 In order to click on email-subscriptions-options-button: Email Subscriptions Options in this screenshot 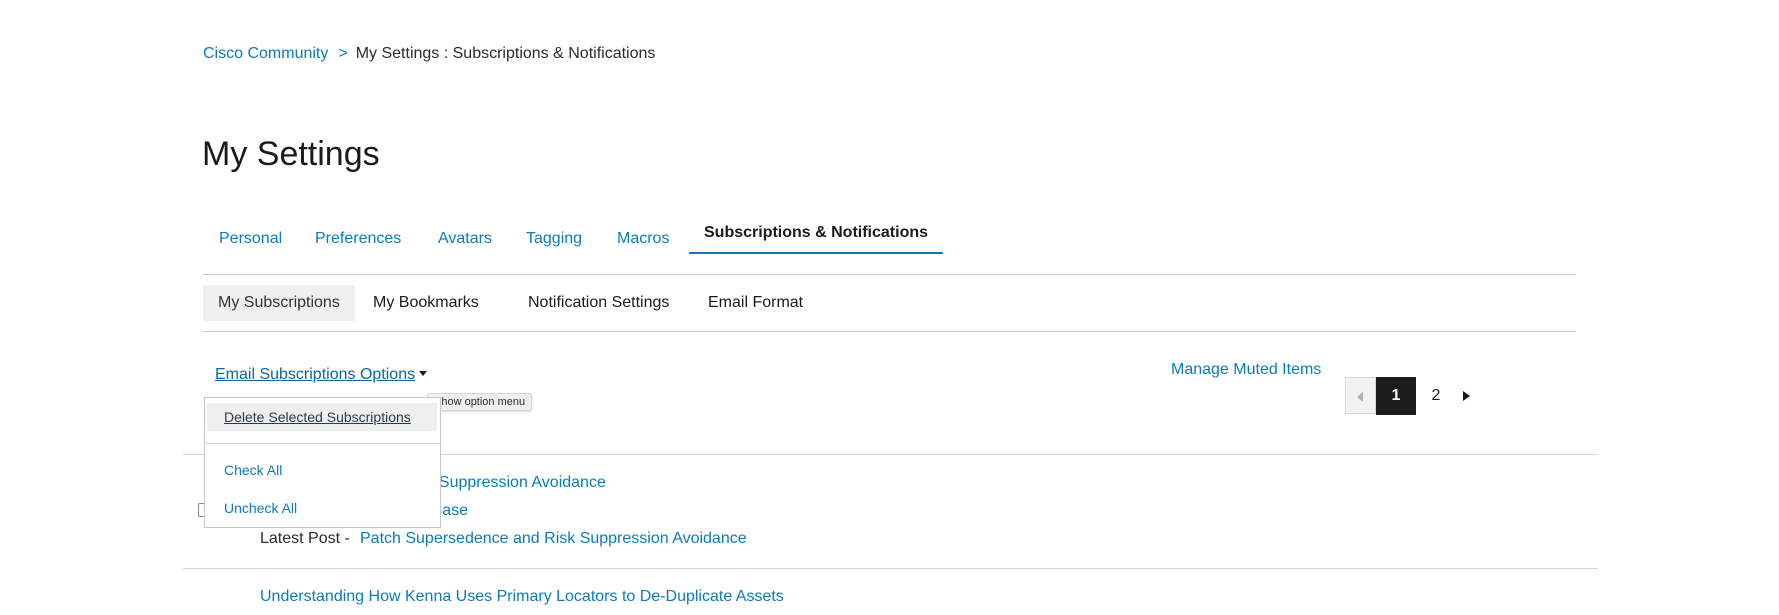, I will do `click(321, 375)`.